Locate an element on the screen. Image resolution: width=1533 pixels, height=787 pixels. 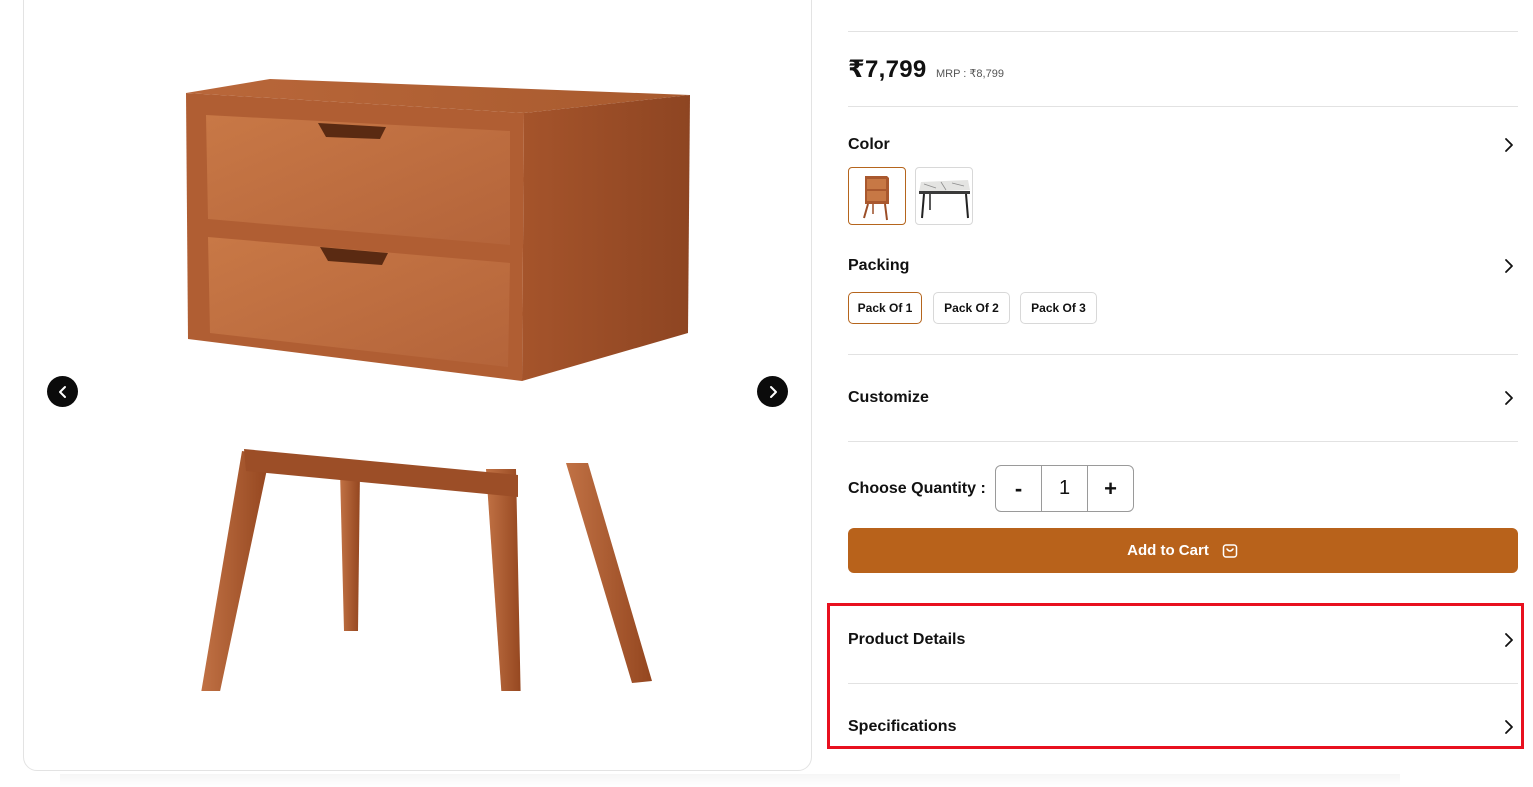
pack-option-1: Pack Of 1 is located at coordinates (885, 308).